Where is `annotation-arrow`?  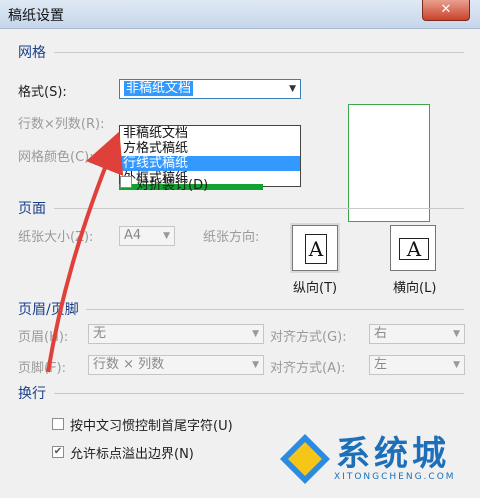
annotation-arrow is located at coordinates (85, 252).